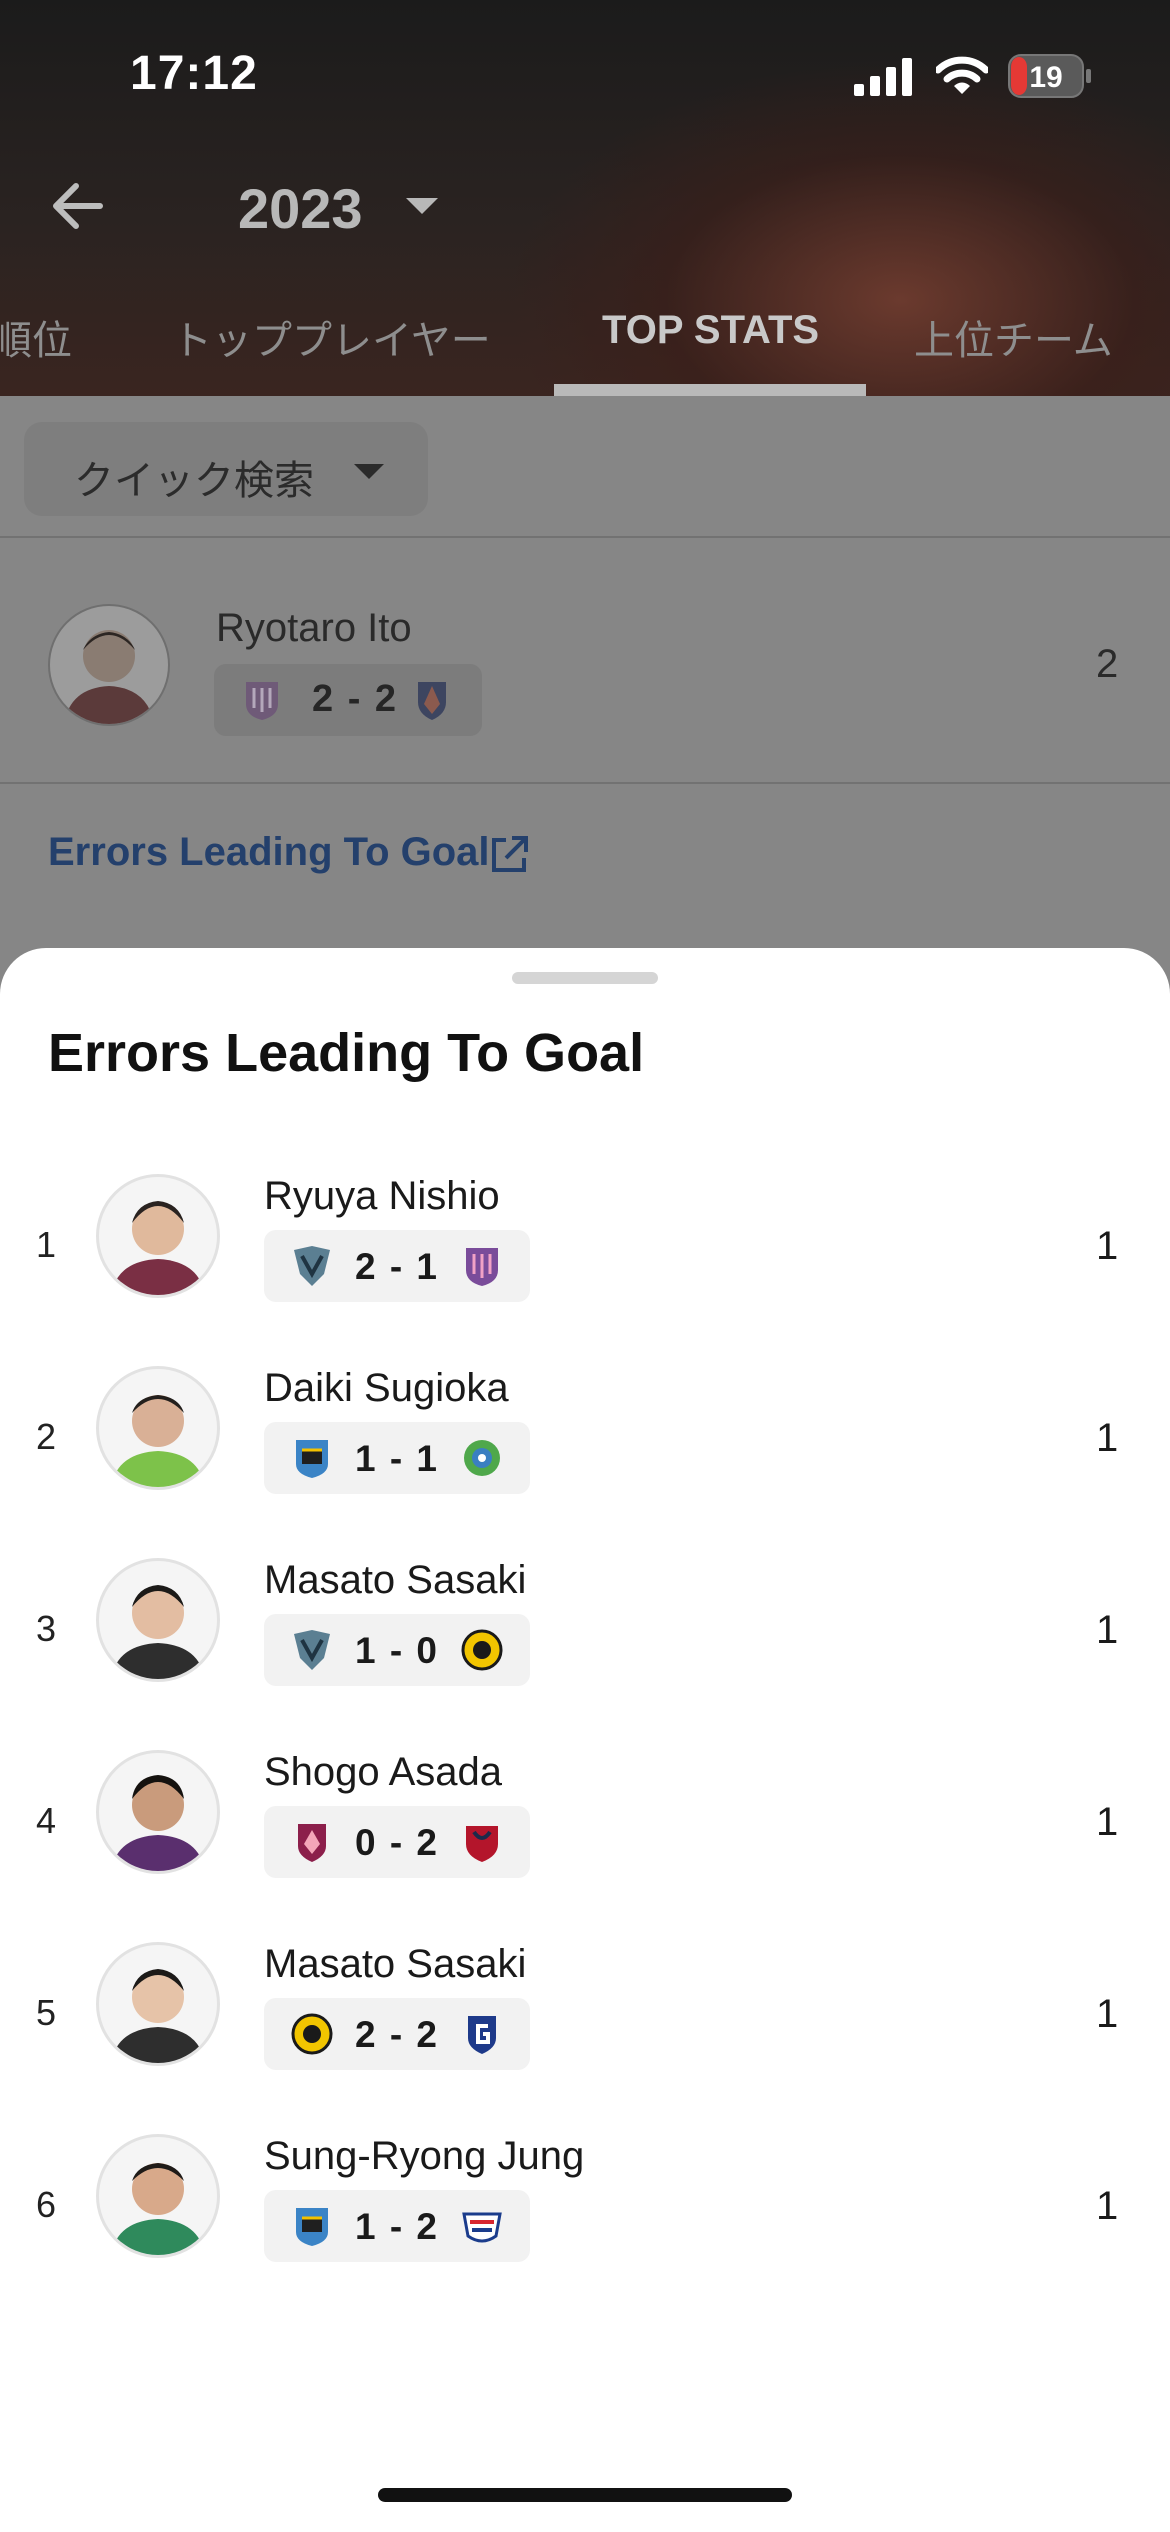 Image resolution: width=1170 pixels, height=2532 pixels. What do you see at coordinates (482, 2035) in the screenshot?
I see `gamba-crest-icon` at bounding box center [482, 2035].